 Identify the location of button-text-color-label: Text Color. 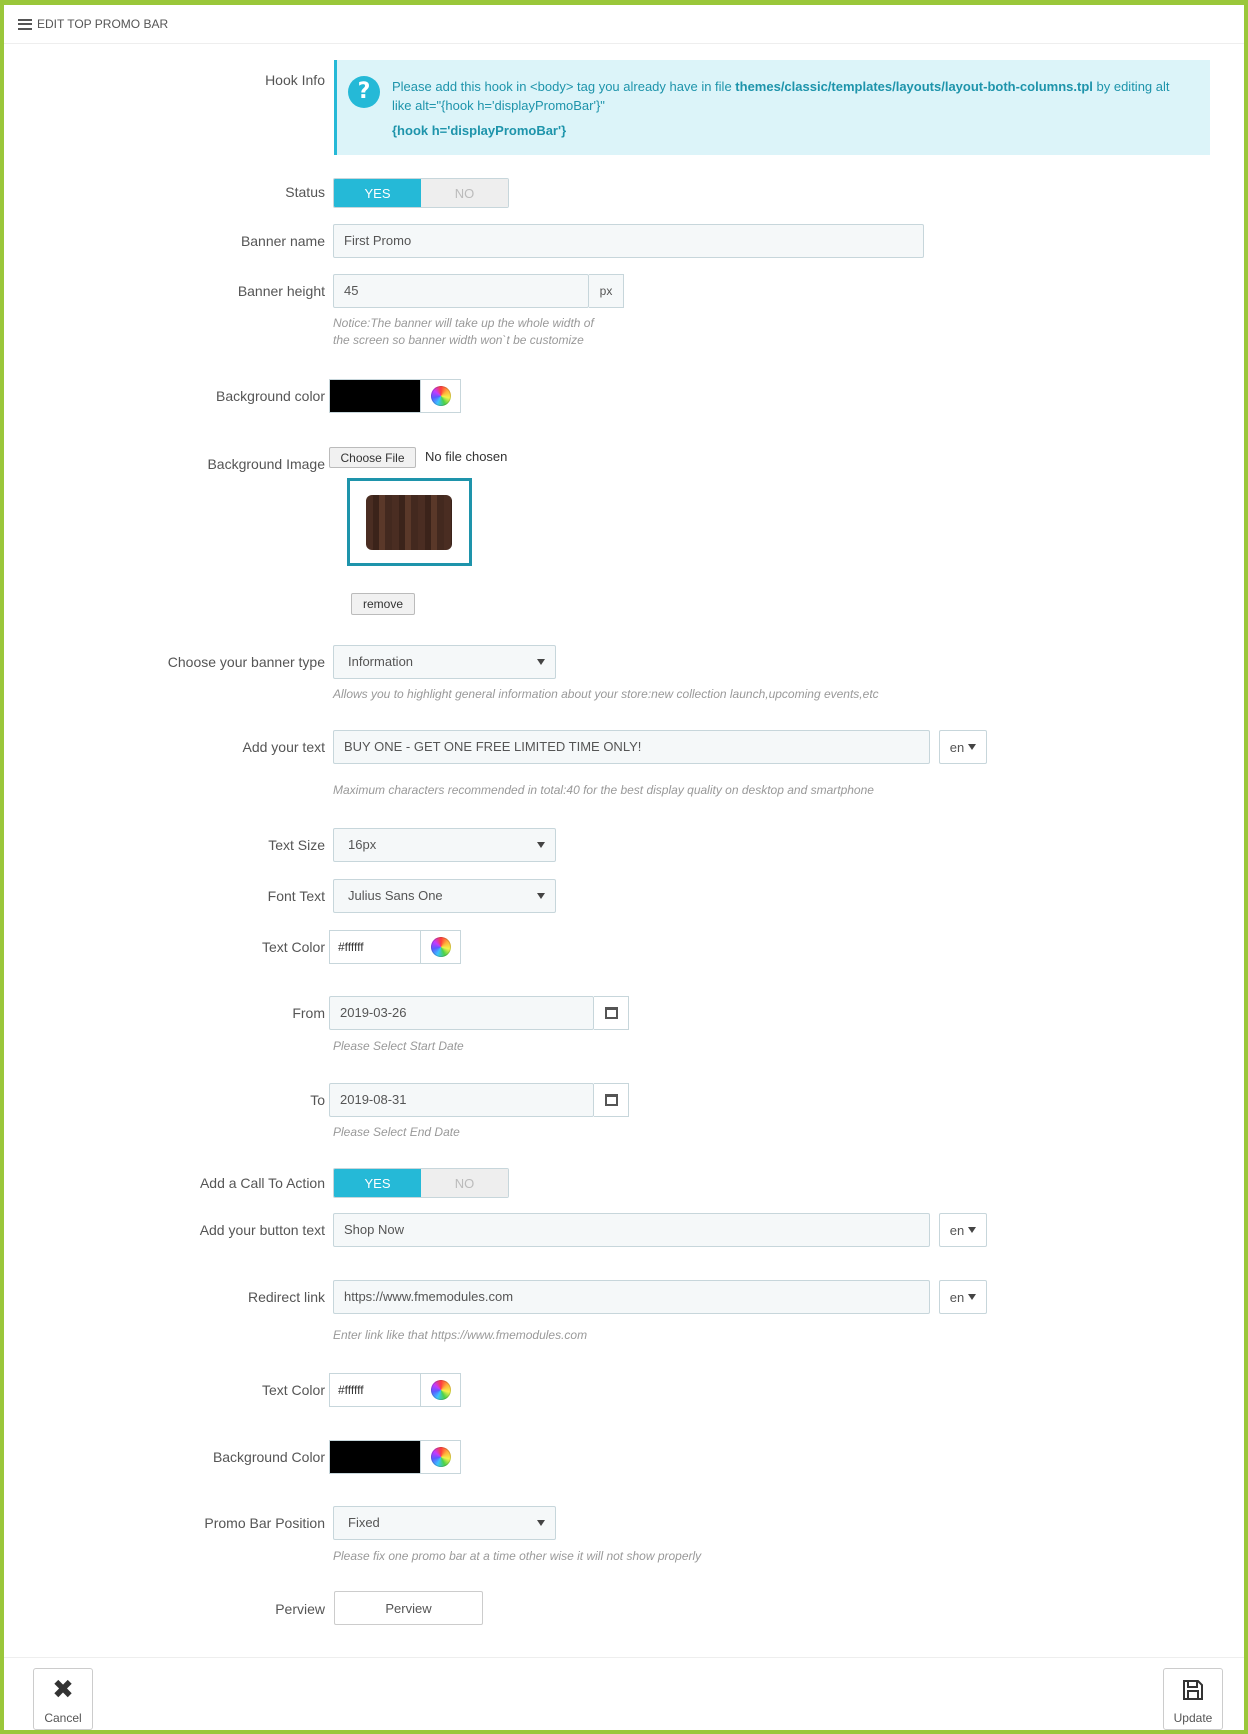
(293, 1390).